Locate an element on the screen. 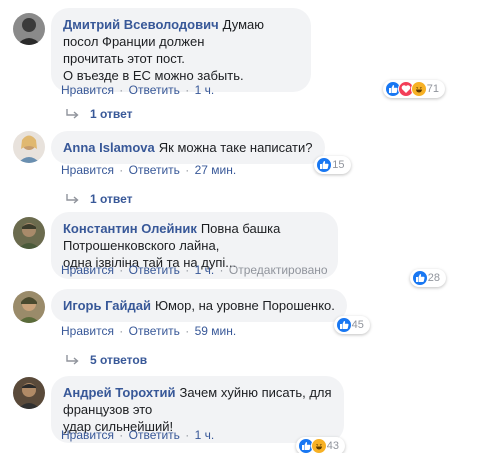 Image resolution: width=499 pixels, height=453 pixels. comment-author: Константин Олейник is located at coordinates (130, 228).